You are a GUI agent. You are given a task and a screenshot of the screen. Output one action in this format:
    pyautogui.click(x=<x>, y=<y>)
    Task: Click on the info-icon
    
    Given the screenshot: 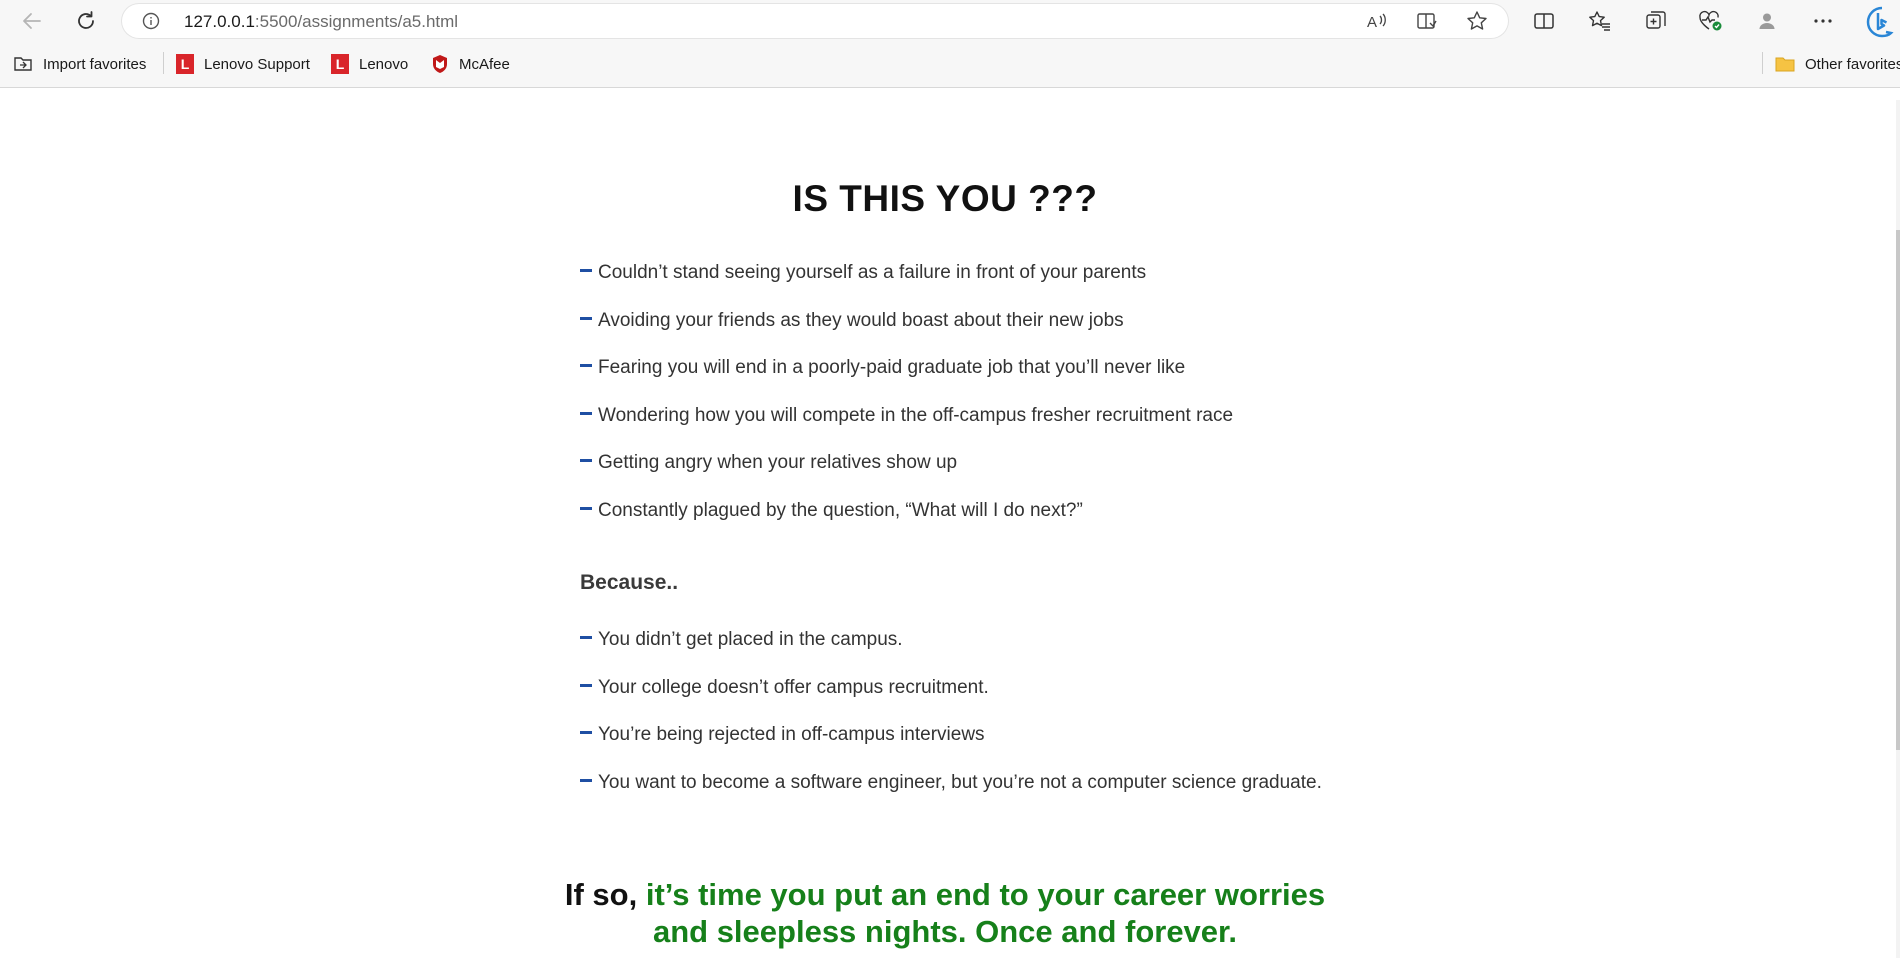 What is the action you would take?
    pyautogui.click(x=151, y=23)
    